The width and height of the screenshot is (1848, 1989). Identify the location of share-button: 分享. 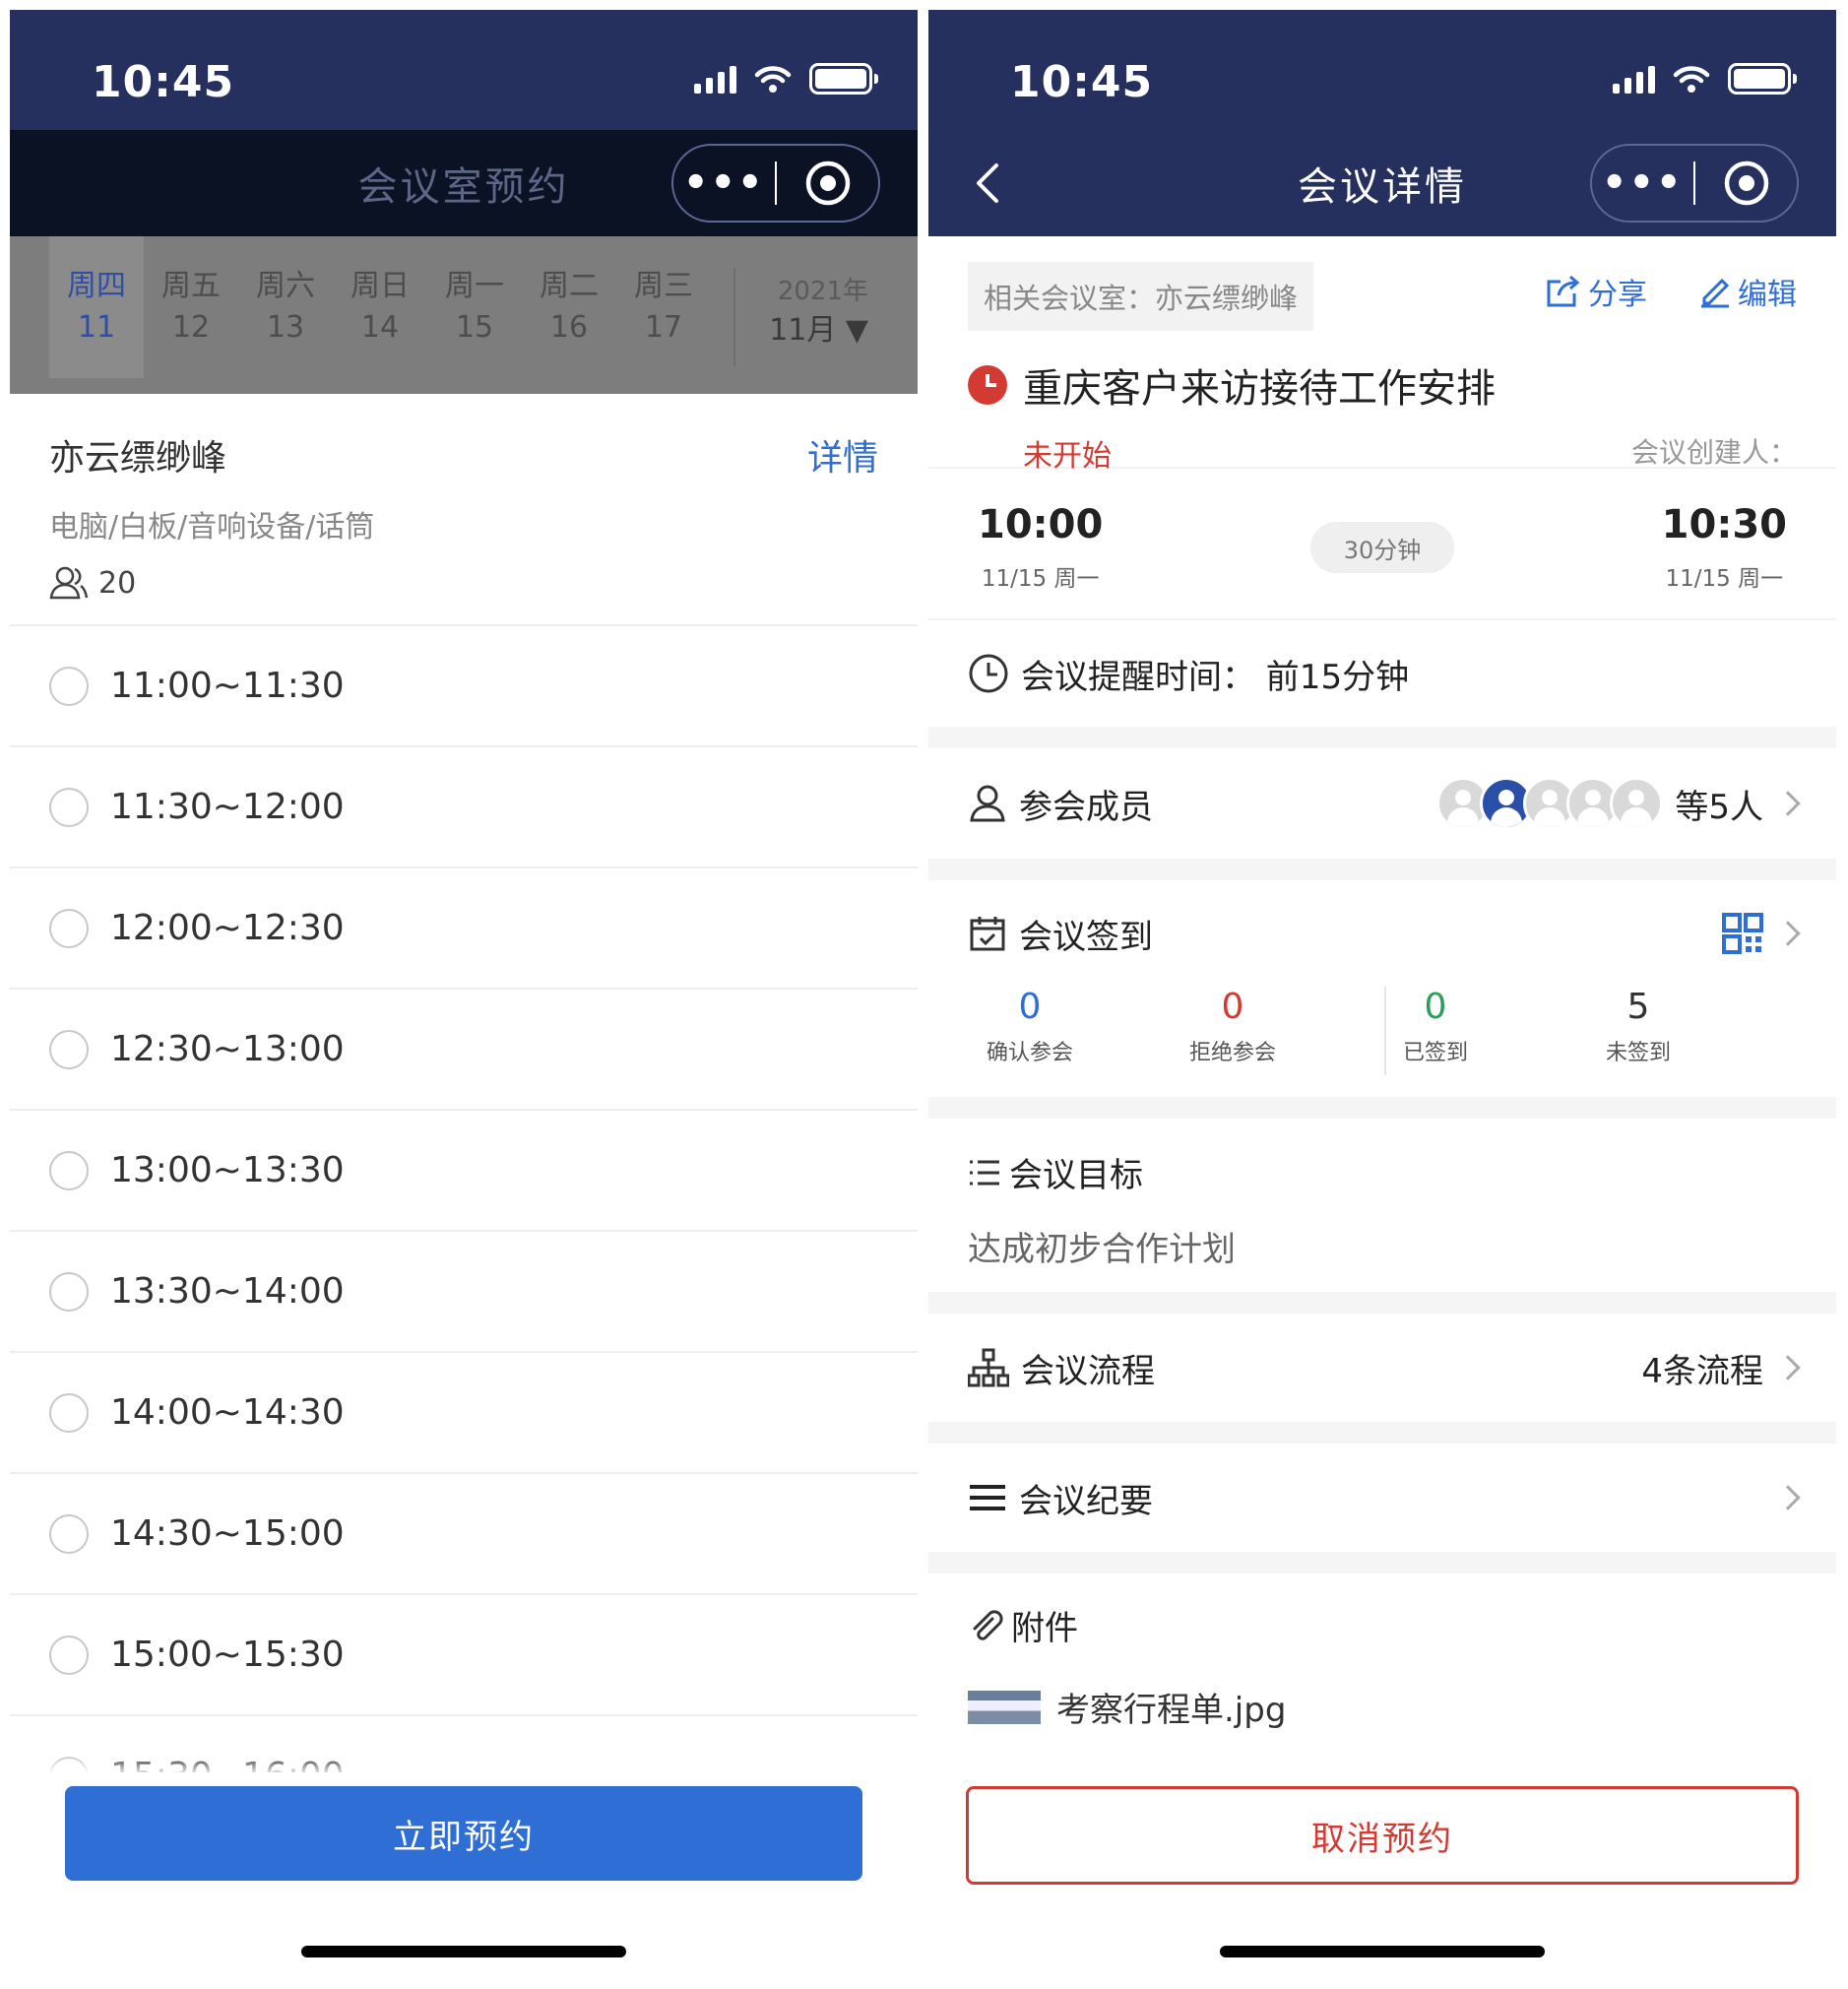
(1596, 291).